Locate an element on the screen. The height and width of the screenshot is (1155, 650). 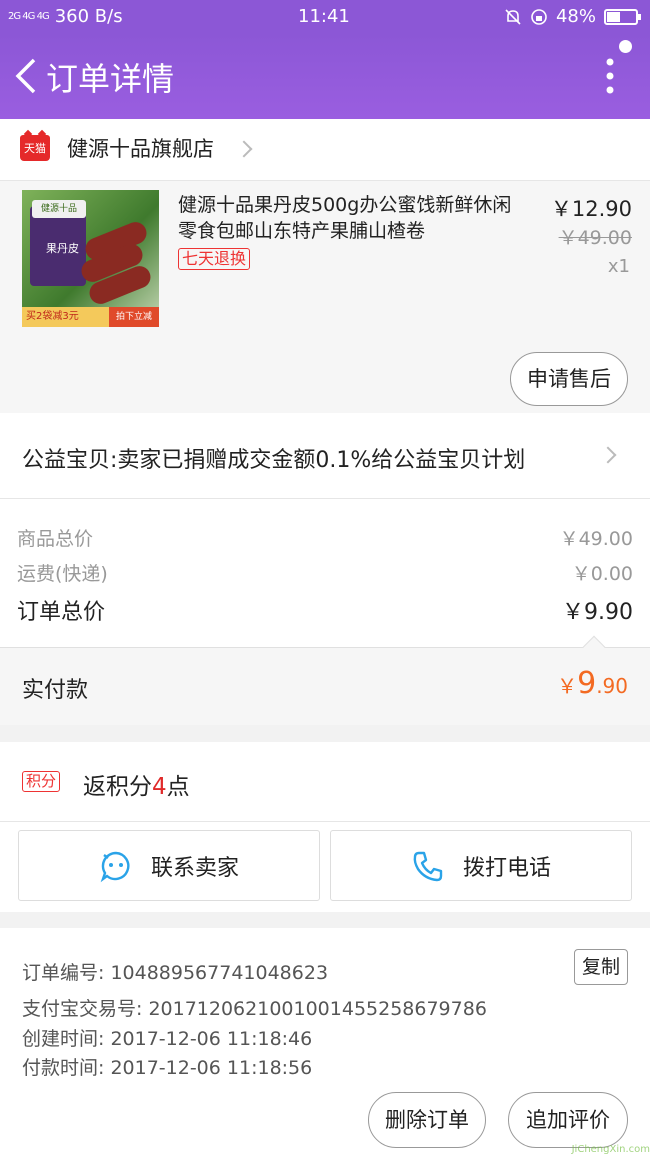
bottom-action-bar: 删除订单 追加评价 JiChengXin.com is located at coordinates (325, 1117).